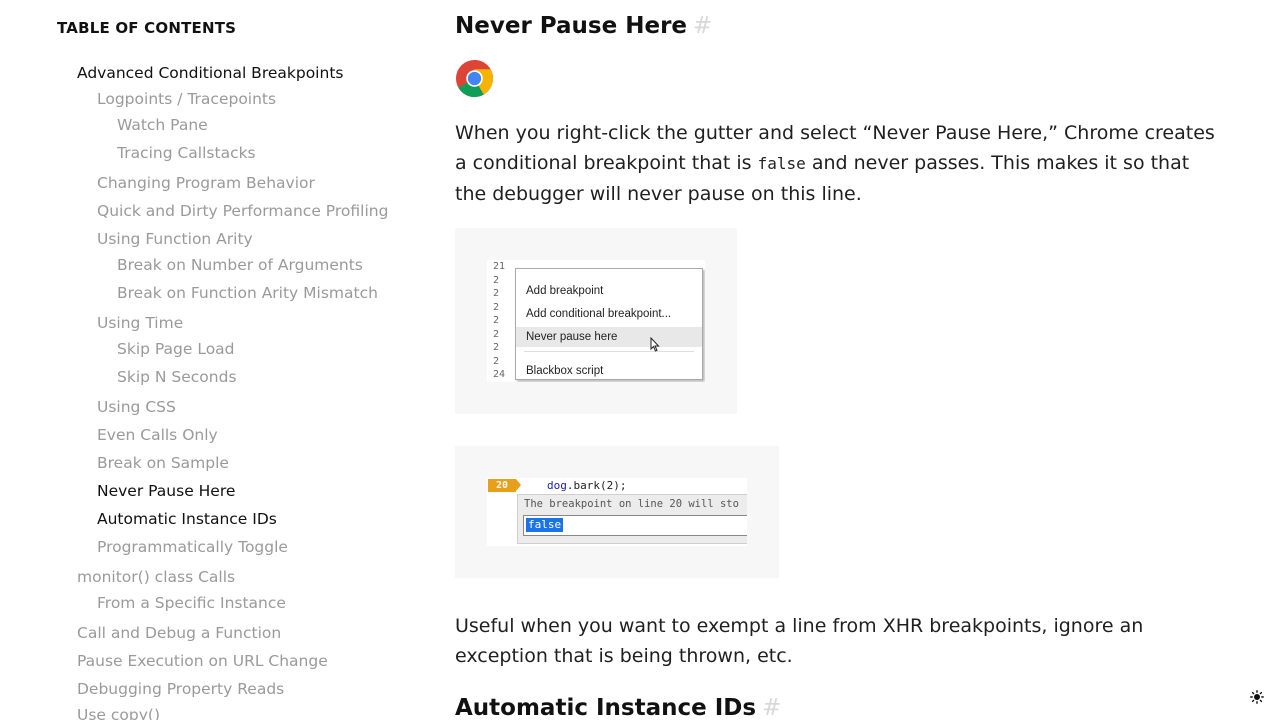 This screenshot has height=720, width=1280. I want to click on gutter-line-numbers: 21 2 2 2 2 2 2 2 24, so click(499, 321).